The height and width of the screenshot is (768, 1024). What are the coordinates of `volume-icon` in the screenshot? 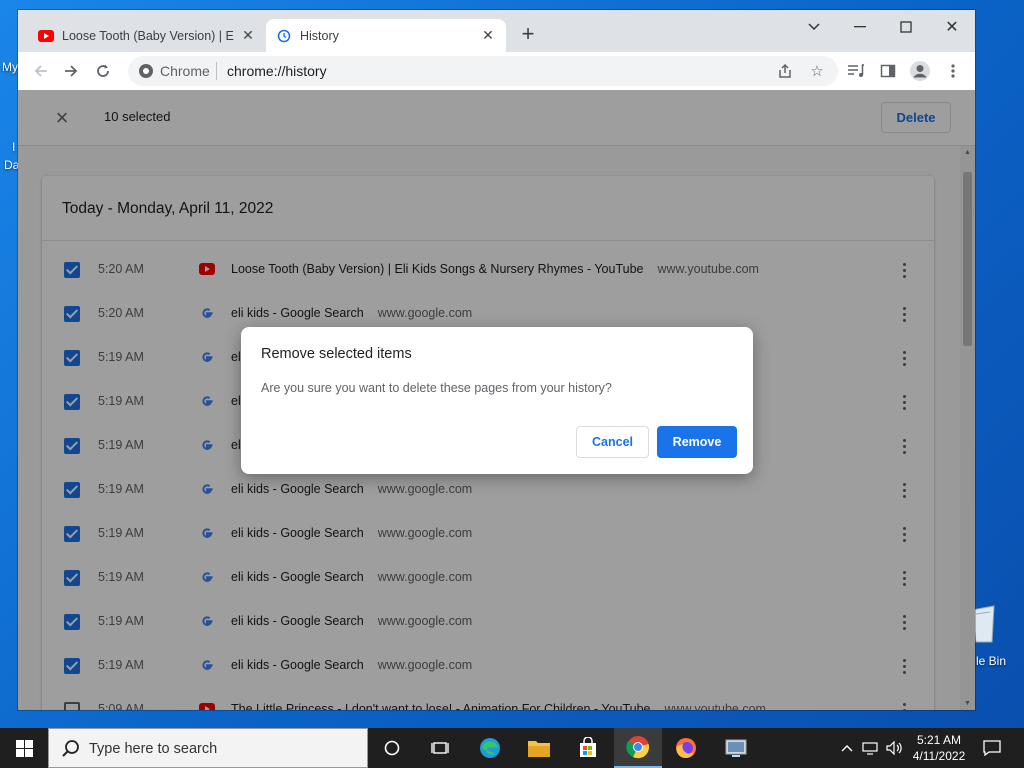 It's located at (895, 748).